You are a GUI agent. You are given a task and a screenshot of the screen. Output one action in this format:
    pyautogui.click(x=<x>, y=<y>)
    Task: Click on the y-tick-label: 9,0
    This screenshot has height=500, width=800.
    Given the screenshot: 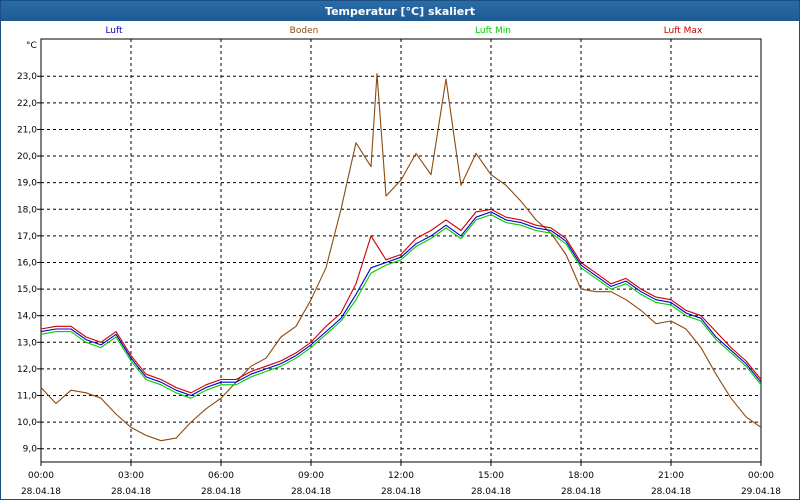 What is the action you would take?
    pyautogui.click(x=30, y=450)
    